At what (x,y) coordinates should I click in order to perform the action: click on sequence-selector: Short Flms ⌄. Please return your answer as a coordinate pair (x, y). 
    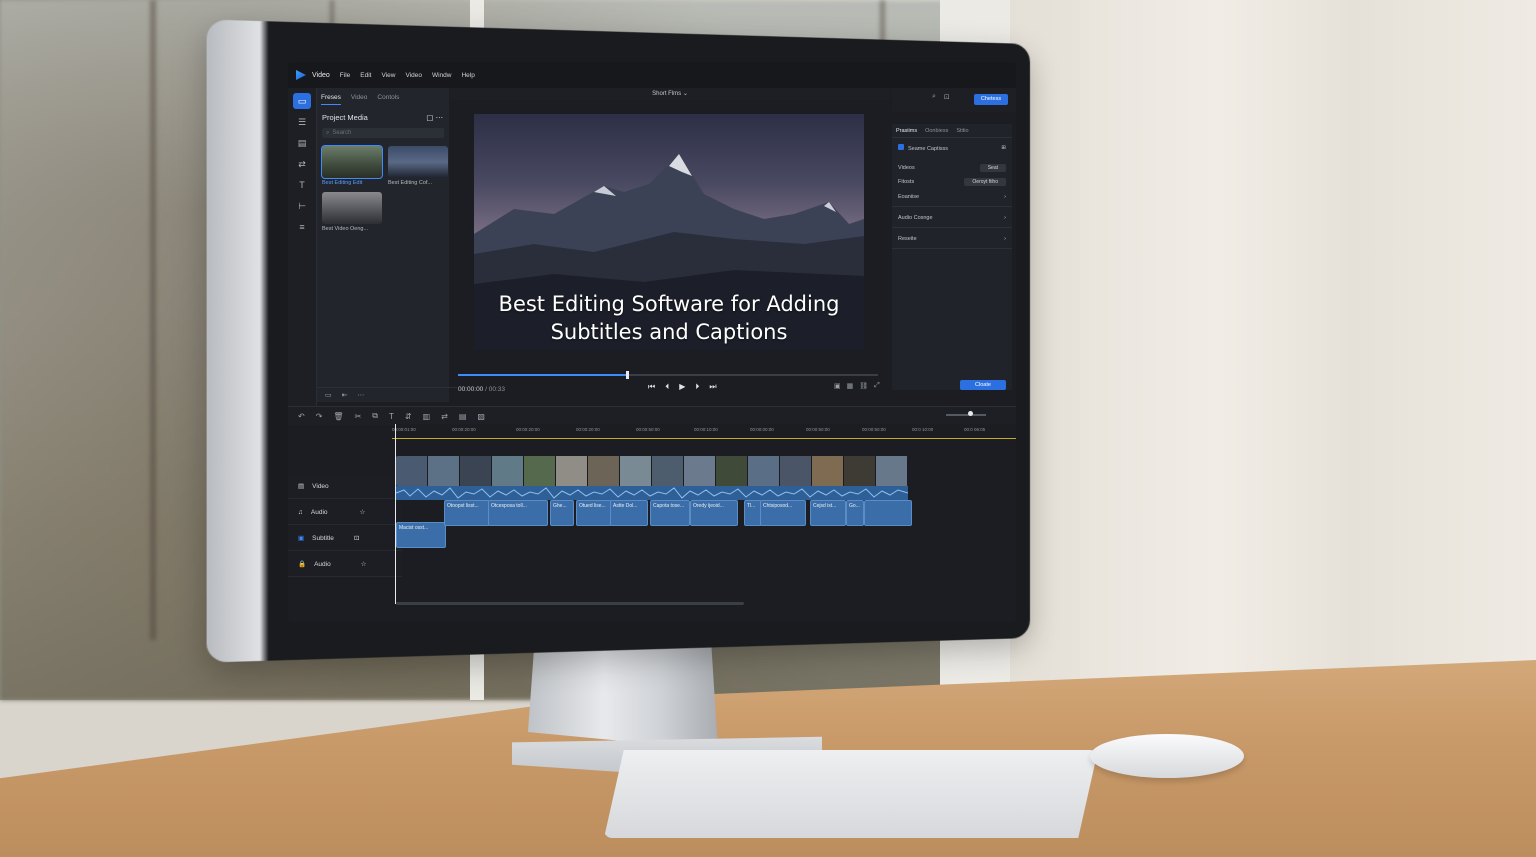
    Looking at the image, I should click on (670, 94).